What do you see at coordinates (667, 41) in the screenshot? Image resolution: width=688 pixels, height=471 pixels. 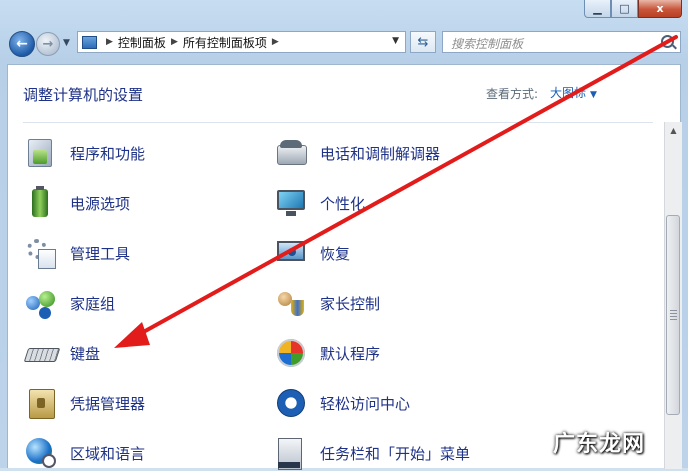 I see `search-icon` at bounding box center [667, 41].